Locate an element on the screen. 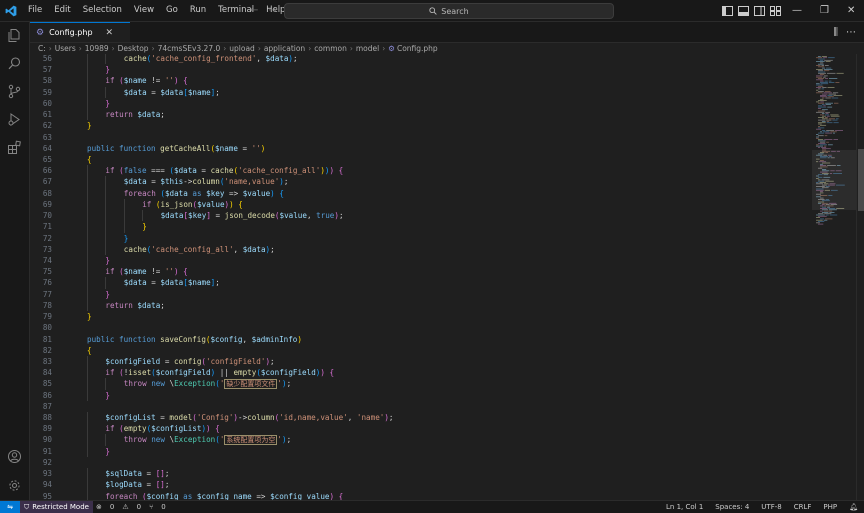 The height and width of the screenshot is (513, 864). code-line: 68 foreach ($data as $key => $value) { is located at coordinates (420, 193).